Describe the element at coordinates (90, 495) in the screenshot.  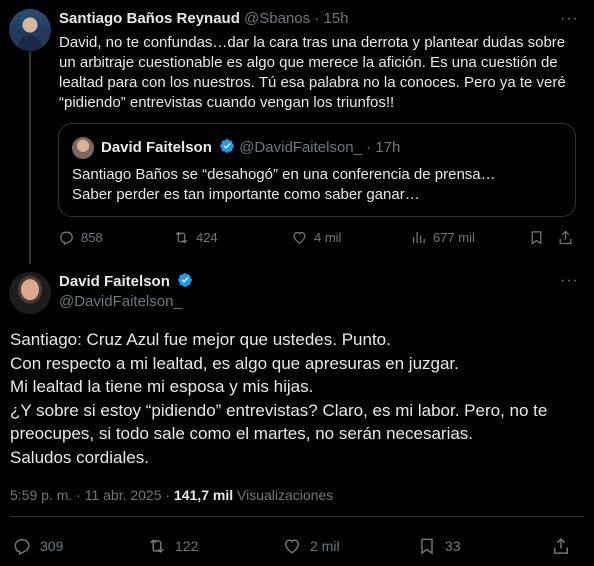
I see `timestamp: 5:59 p. m. · 11 abr. 2025 ·` at that location.